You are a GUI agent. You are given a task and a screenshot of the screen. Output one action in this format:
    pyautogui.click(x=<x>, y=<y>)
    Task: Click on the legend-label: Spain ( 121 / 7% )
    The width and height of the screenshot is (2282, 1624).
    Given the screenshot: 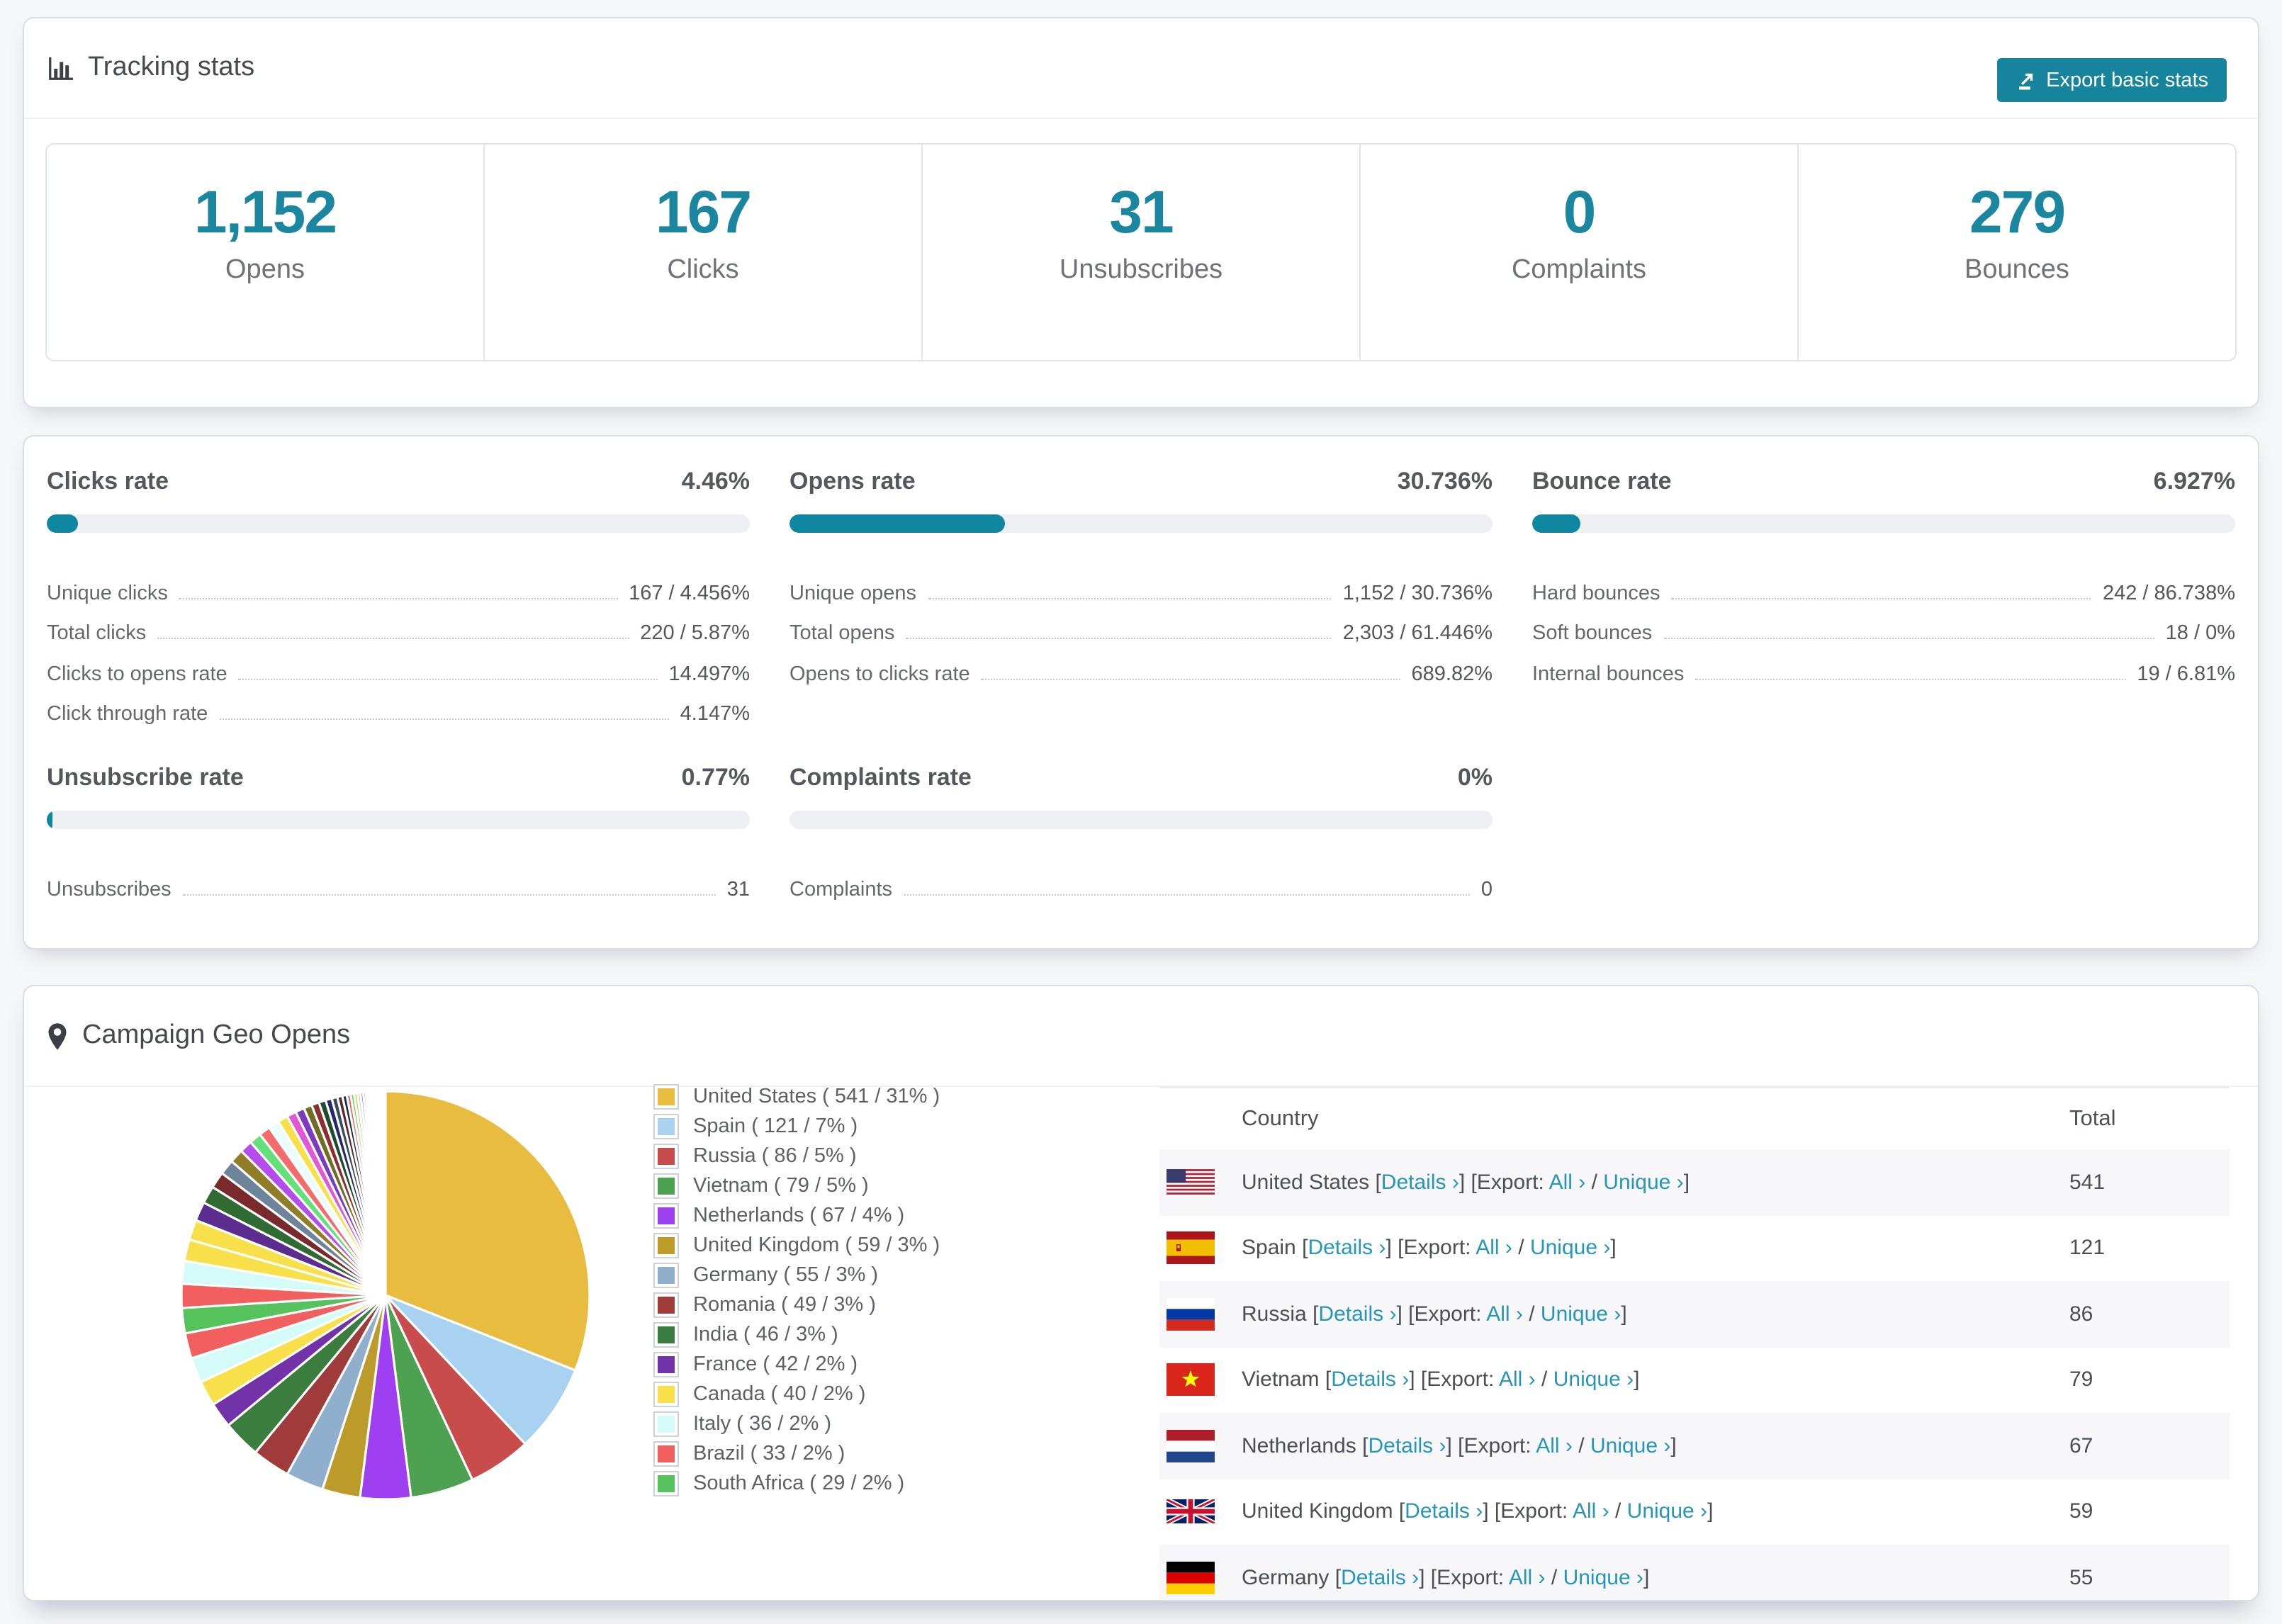 What is the action you would take?
    pyautogui.click(x=776, y=1126)
    